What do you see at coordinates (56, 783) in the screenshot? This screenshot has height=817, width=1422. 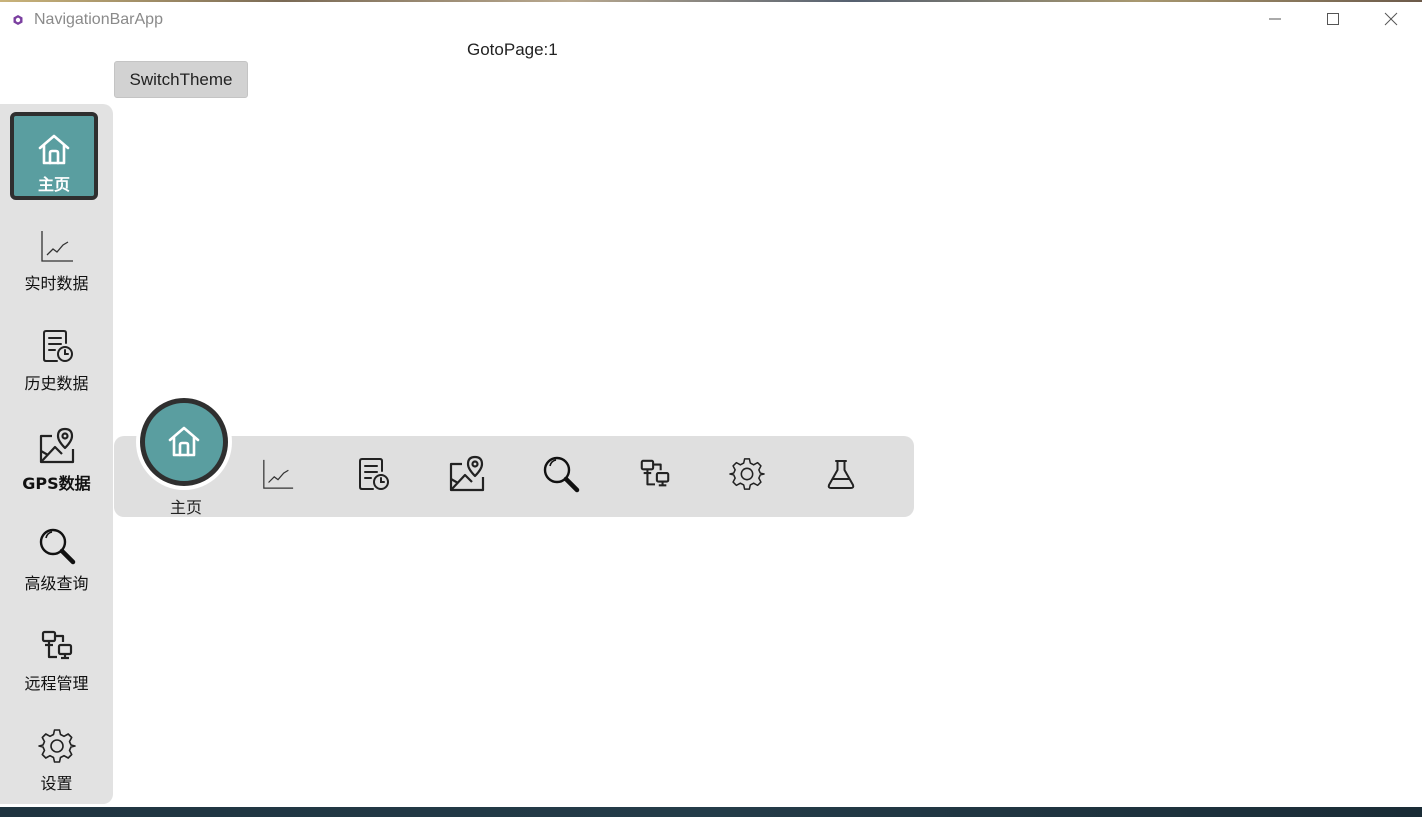 I see `sidebar-item-label: 设置` at bounding box center [56, 783].